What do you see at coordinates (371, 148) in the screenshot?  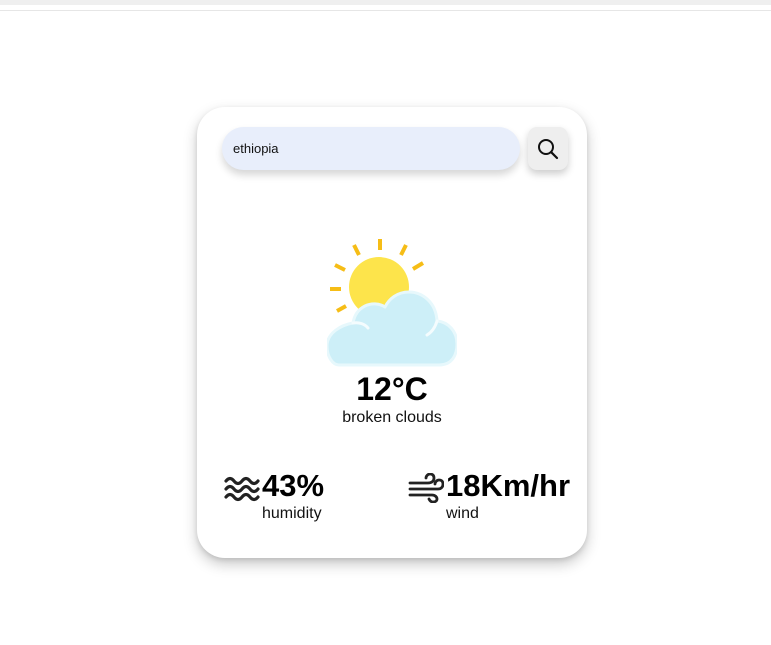 I see `city-search-input` at bounding box center [371, 148].